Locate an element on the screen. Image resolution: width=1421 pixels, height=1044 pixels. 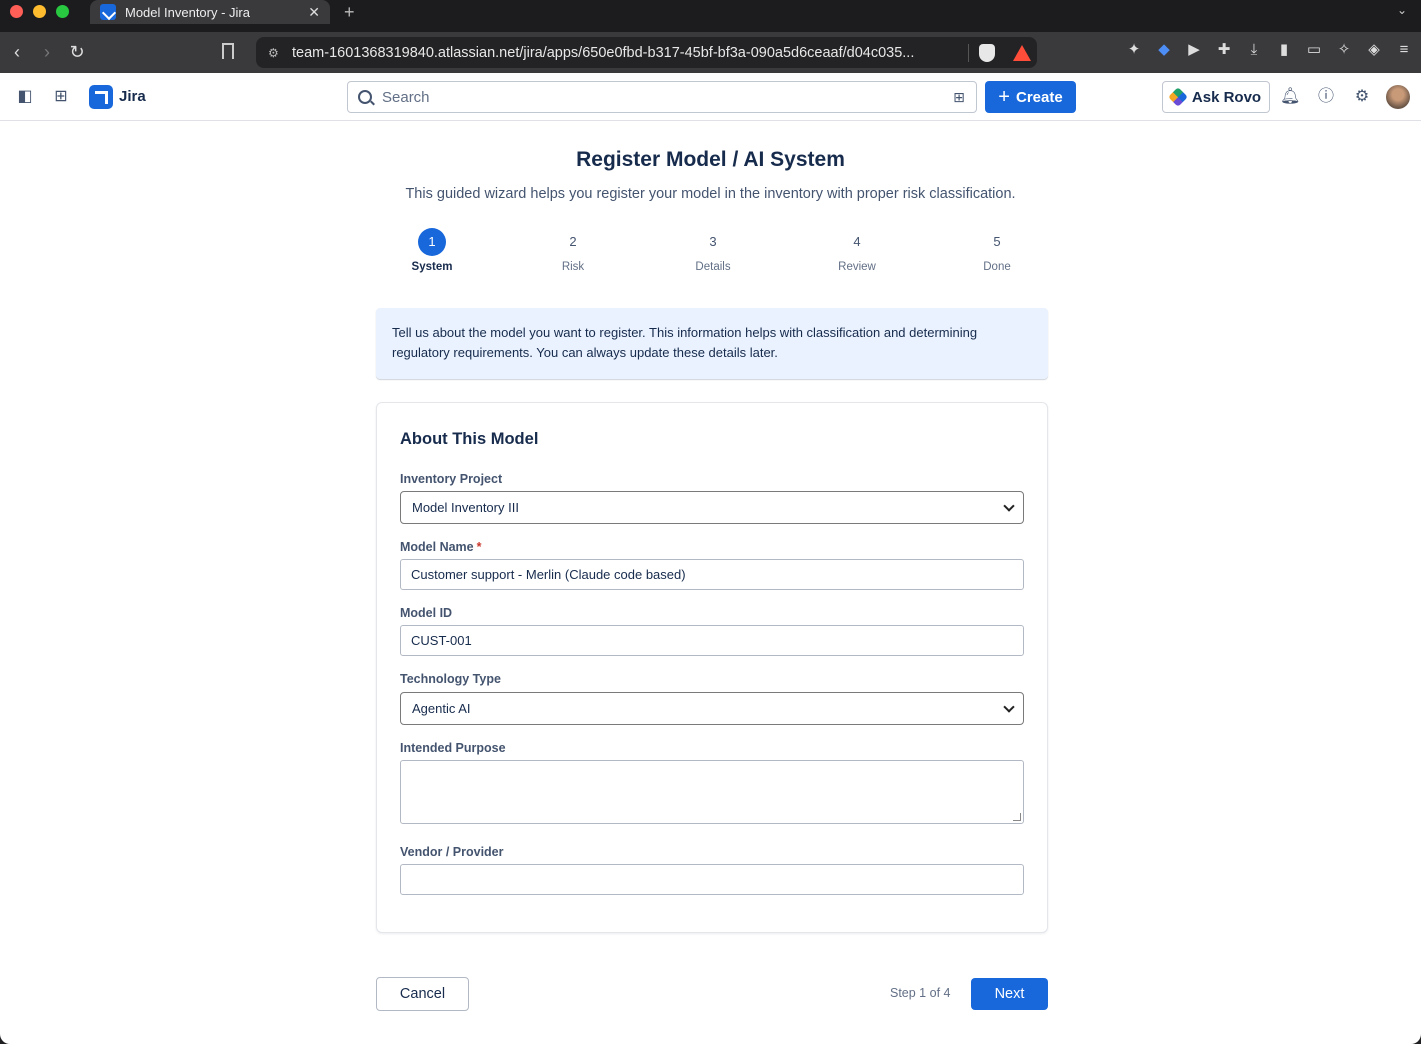
next-button: Next is located at coordinates (1009, 994).